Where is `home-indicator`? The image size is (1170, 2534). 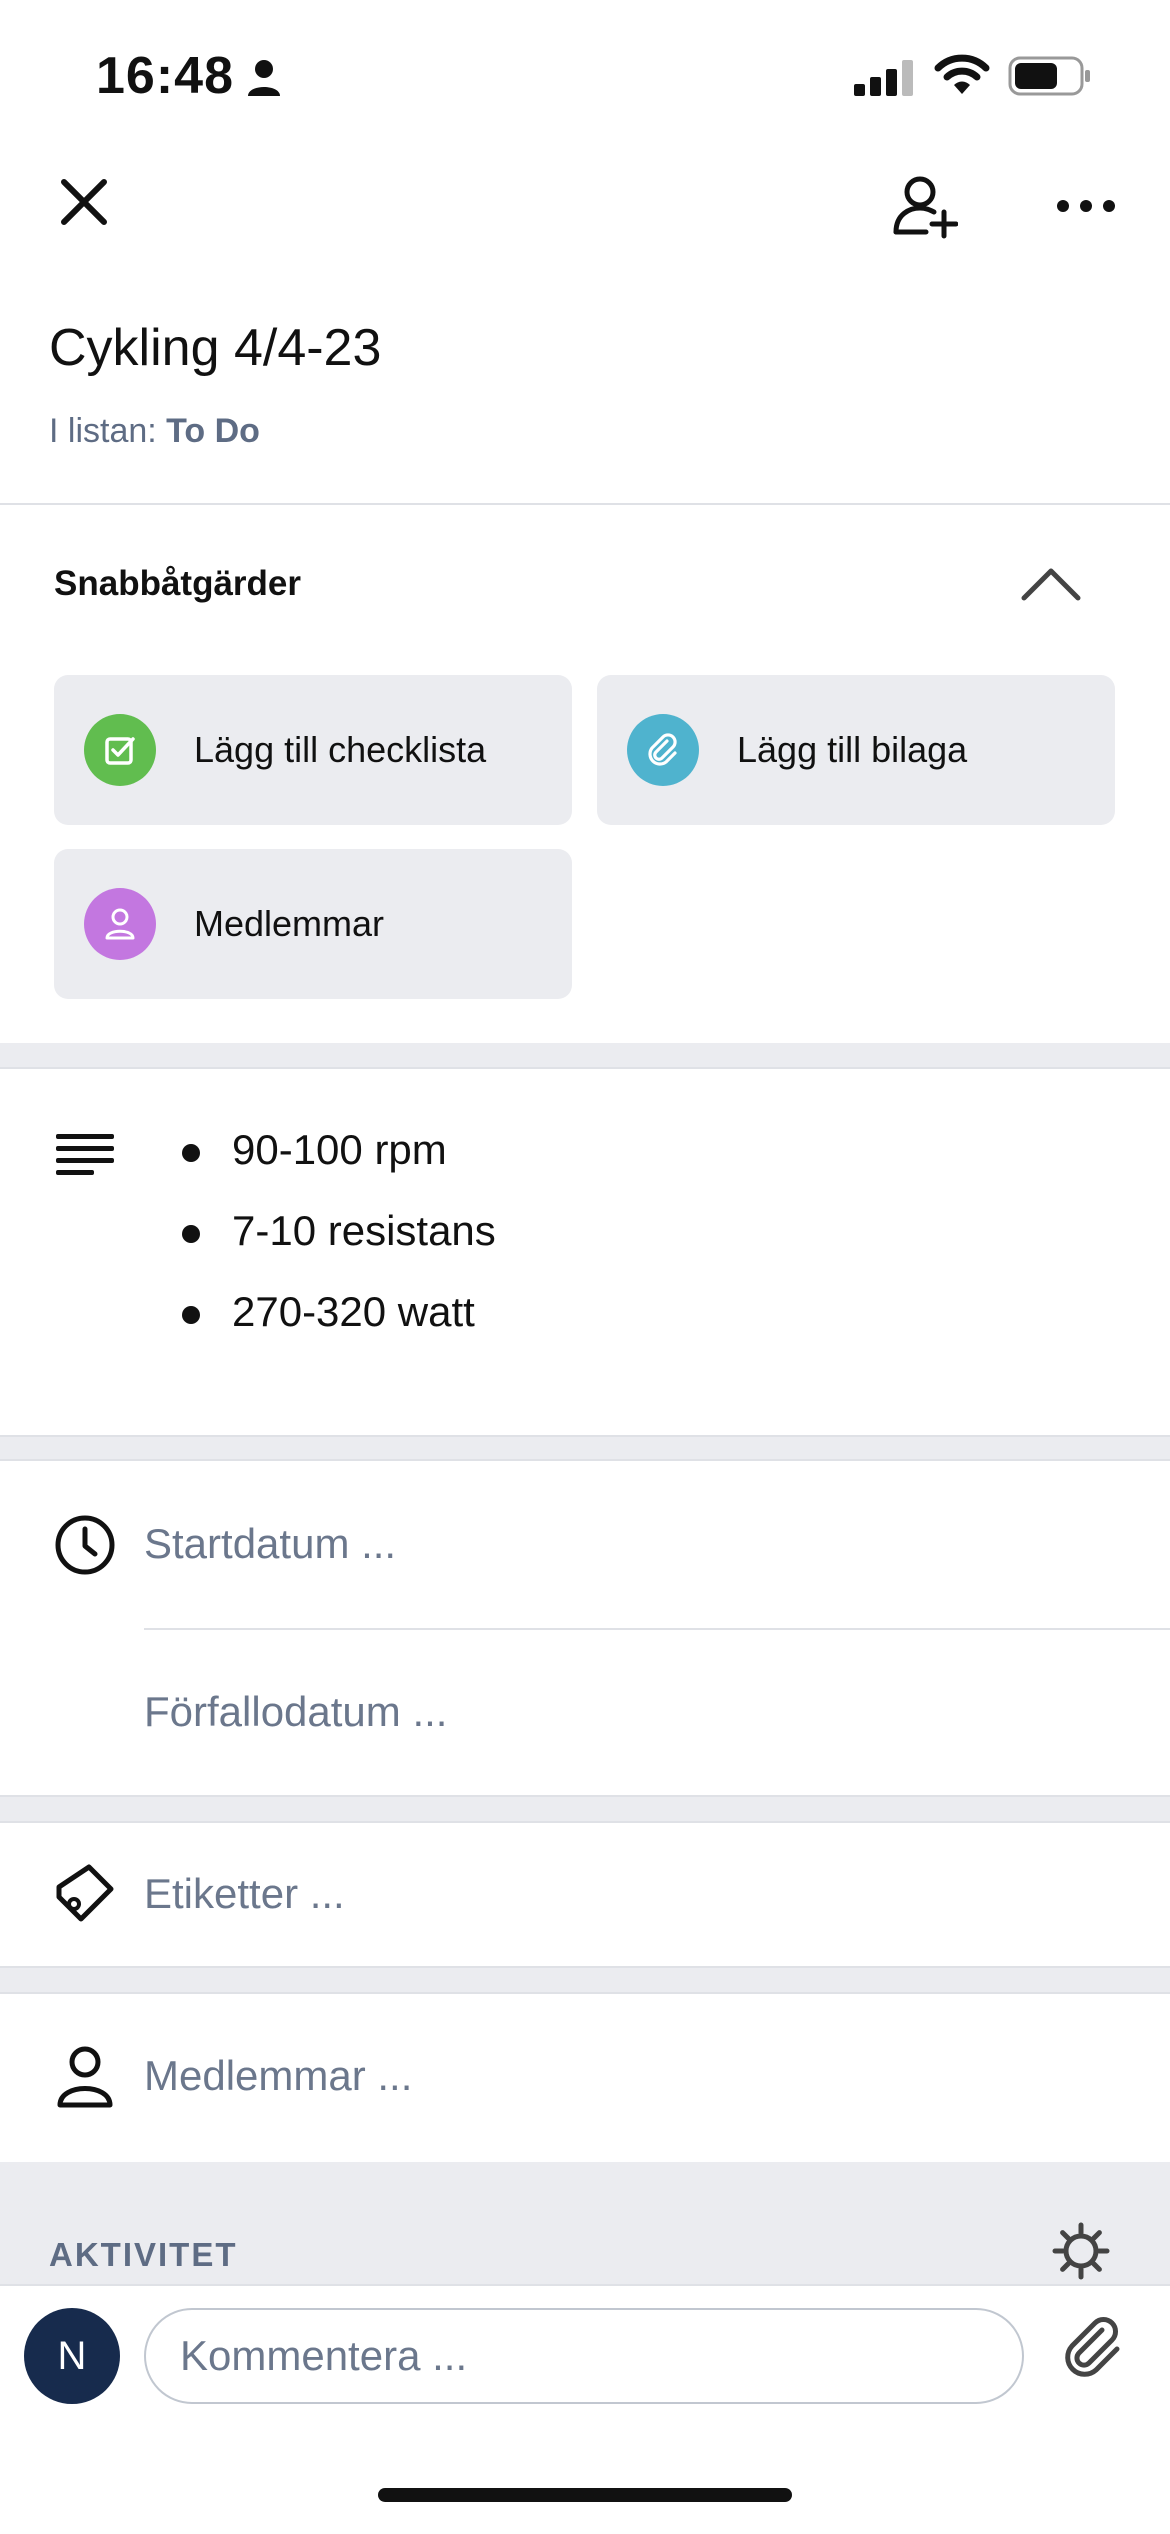
home-indicator is located at coordinates (585, 2495).